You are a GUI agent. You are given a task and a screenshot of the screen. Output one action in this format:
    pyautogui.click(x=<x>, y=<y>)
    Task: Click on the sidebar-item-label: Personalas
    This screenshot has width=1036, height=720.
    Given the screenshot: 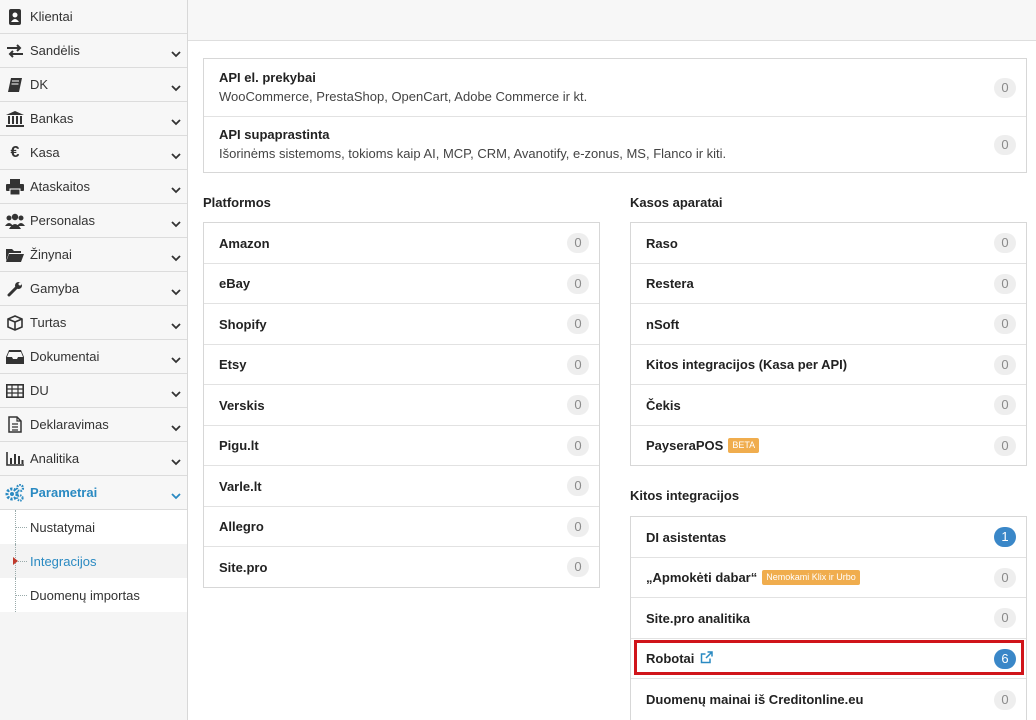 What is the action you would take?
    pyautogui.click(x=63, y=220)
    